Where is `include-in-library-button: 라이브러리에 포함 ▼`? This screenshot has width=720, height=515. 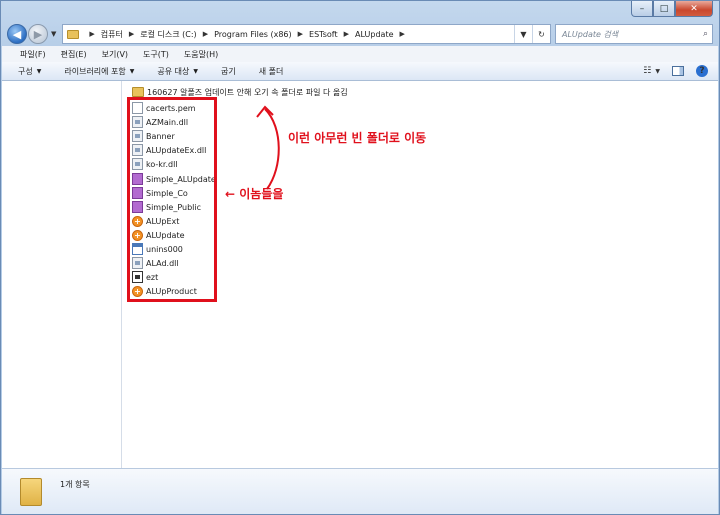 include-in-library-button: 라이브러리에 포함 ▼ is located at coordinates (99, 71).